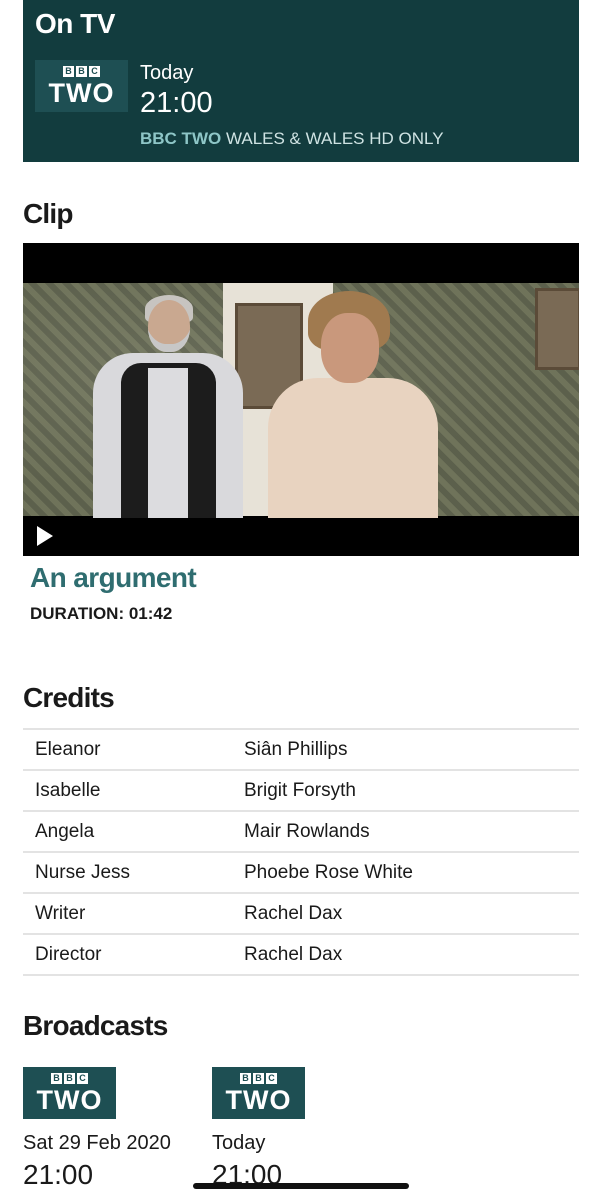 The image size is (602, 1200). I want to click on table-row: Eleanor Siân Phillips, so click(301, 749).